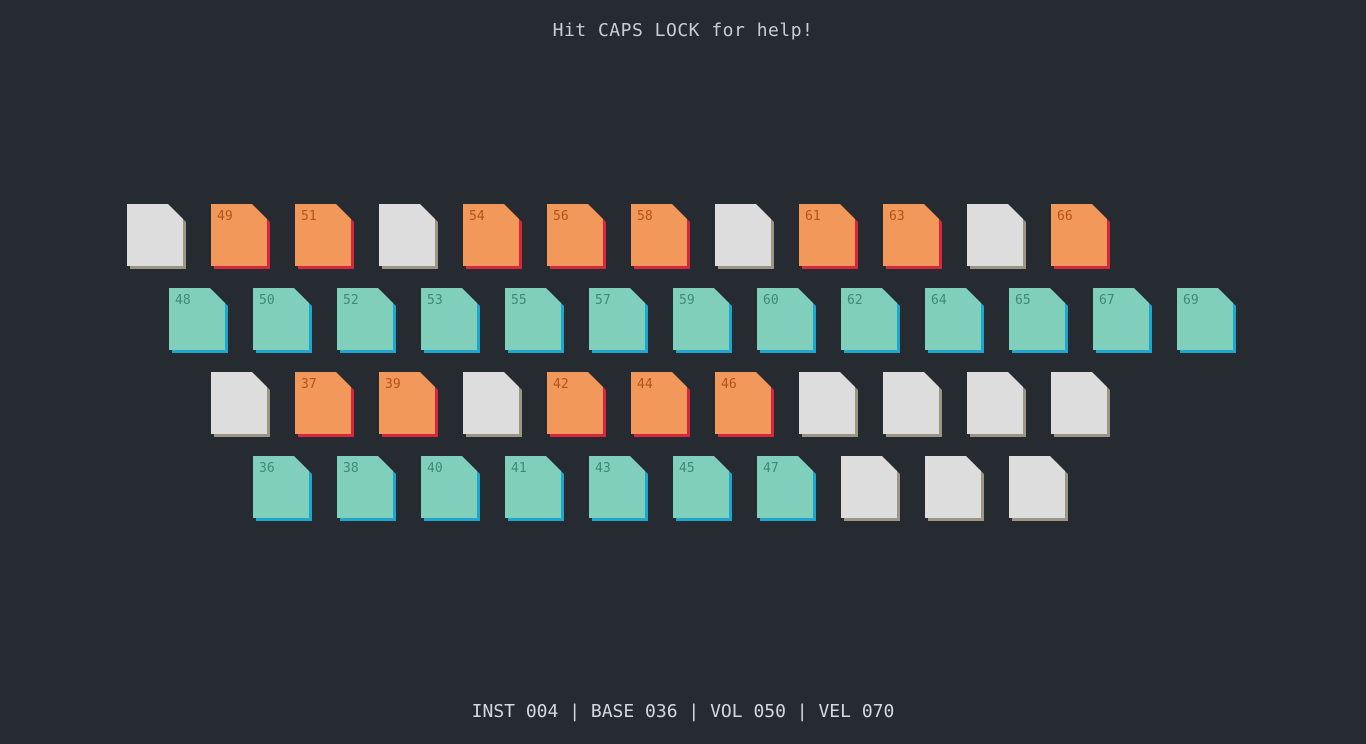  What do you see at coordinates (813, 216) in the screenshot?
I see `key-note-number: 61` at bounding box center [813, 216].